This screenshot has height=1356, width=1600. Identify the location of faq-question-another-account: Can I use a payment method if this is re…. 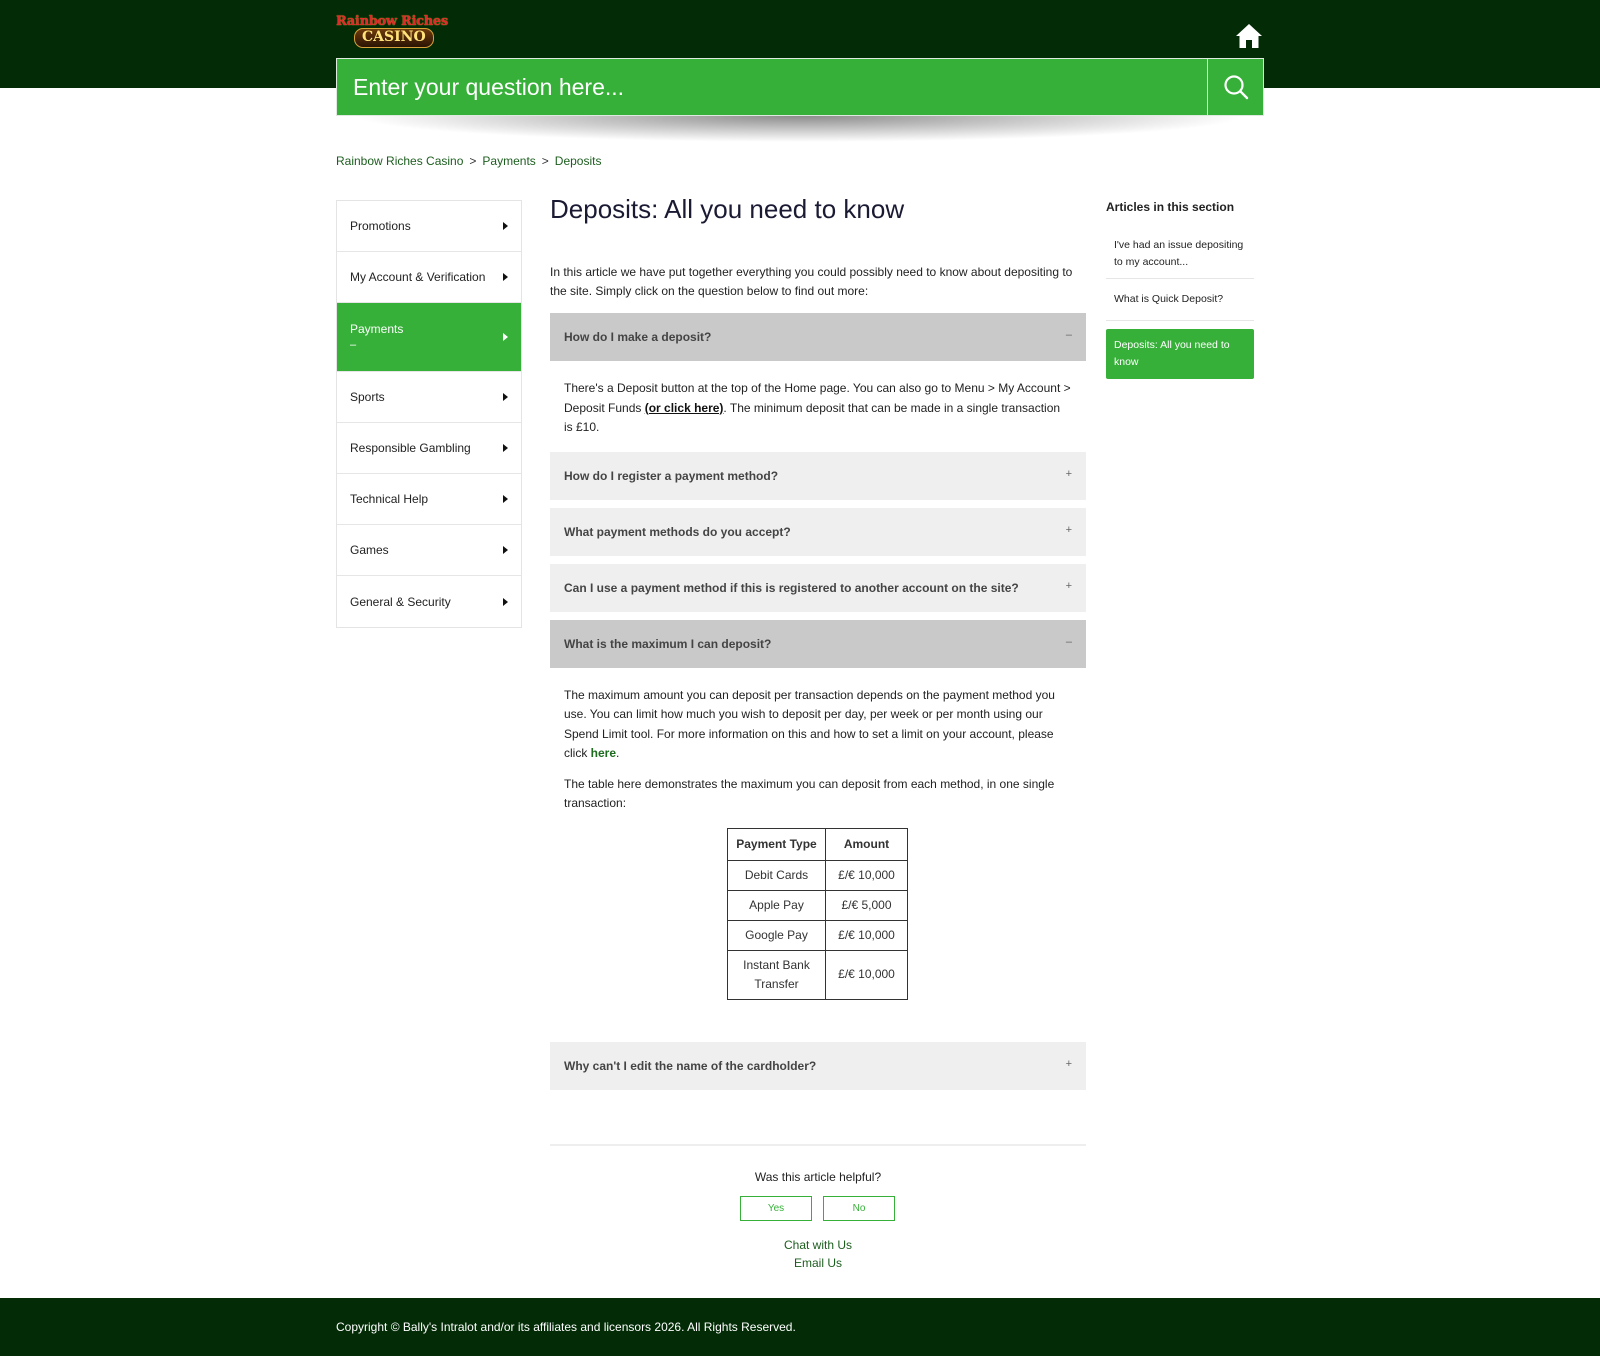
(818, 587).